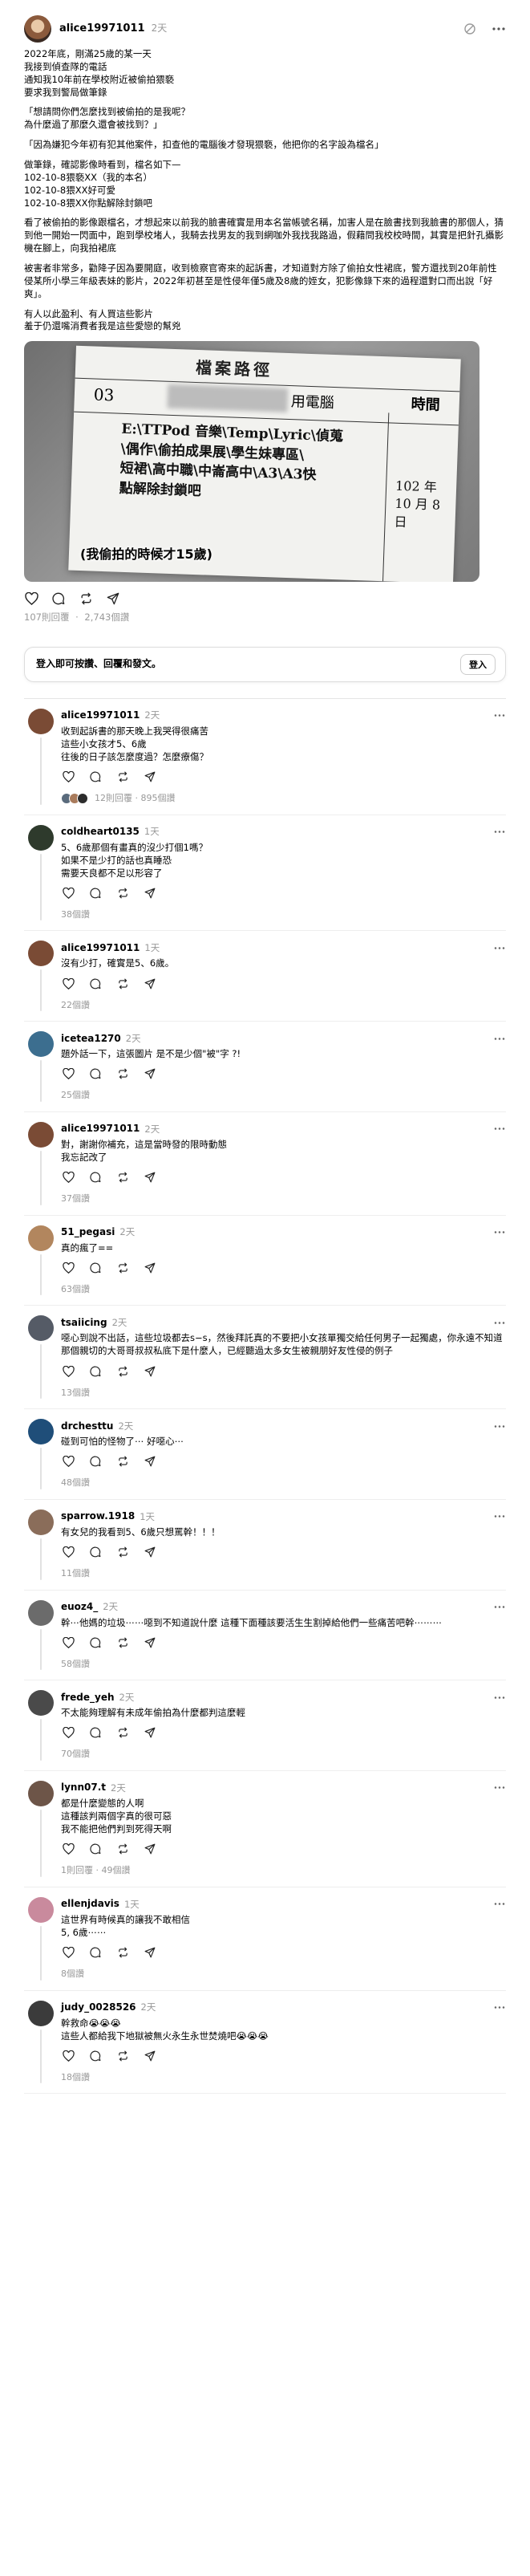 This screenshot has width=530, height=2576. I want to click on commenter-username: lynn07.t, so click(83, 1788).